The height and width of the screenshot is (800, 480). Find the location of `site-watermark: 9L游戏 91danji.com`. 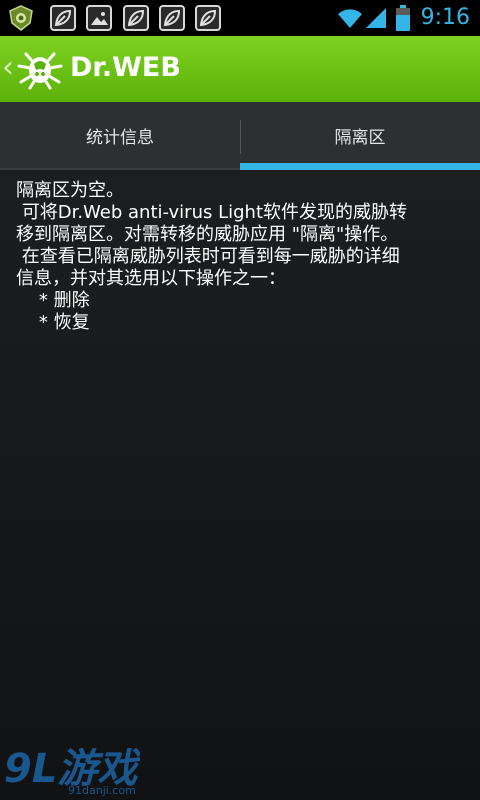

site-watermark: 9L游戏 91danji.com is located at coordinates (72, 771).